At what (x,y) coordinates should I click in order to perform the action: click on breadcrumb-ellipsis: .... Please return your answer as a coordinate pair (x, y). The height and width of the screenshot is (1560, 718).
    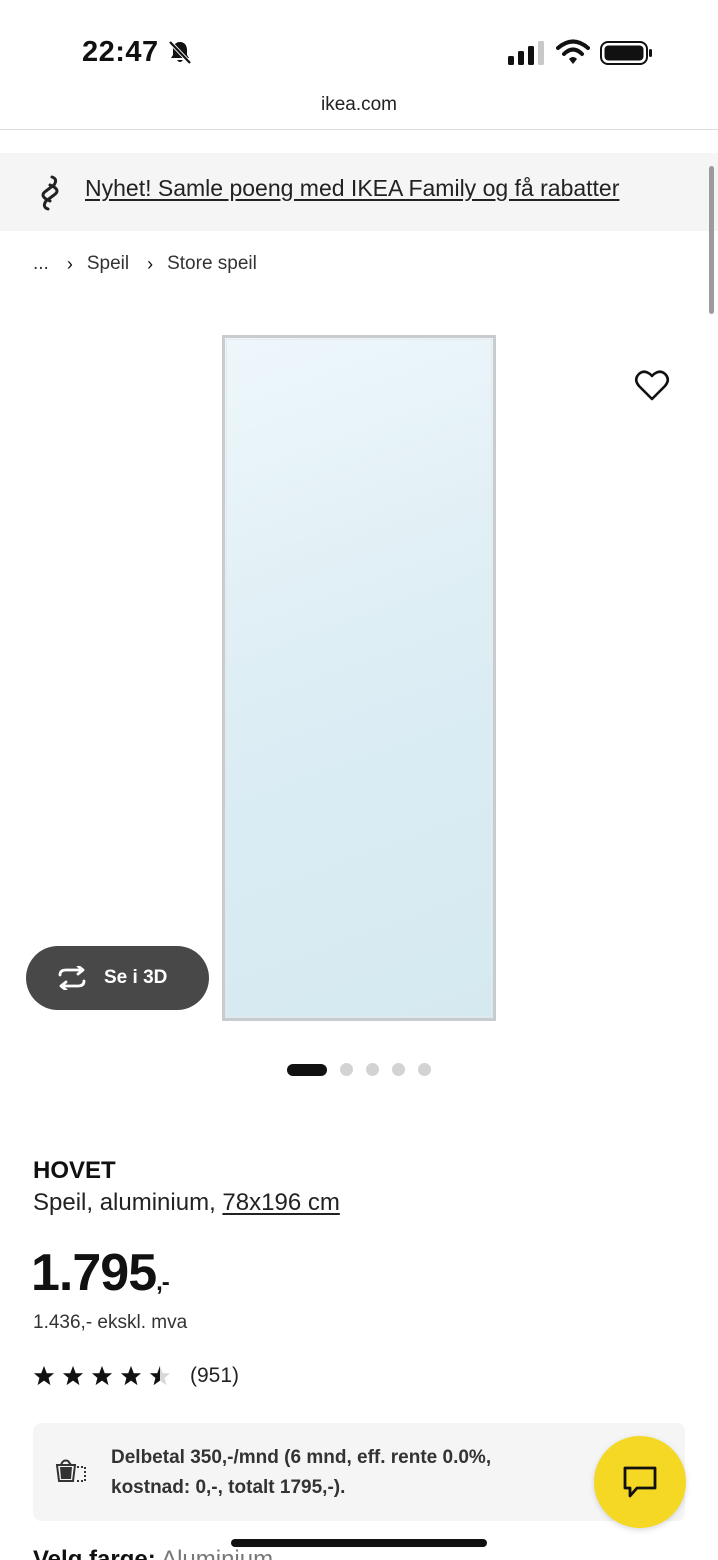
    Looking at the image, I should click on (41, 264).